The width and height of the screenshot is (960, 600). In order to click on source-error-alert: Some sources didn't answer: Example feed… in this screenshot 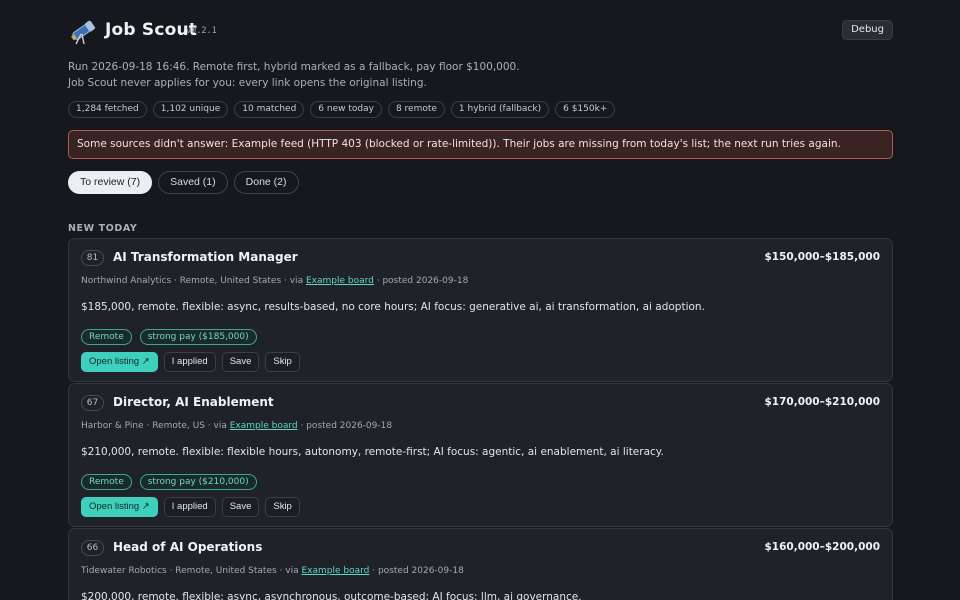, I will do `click(480, 144)`.